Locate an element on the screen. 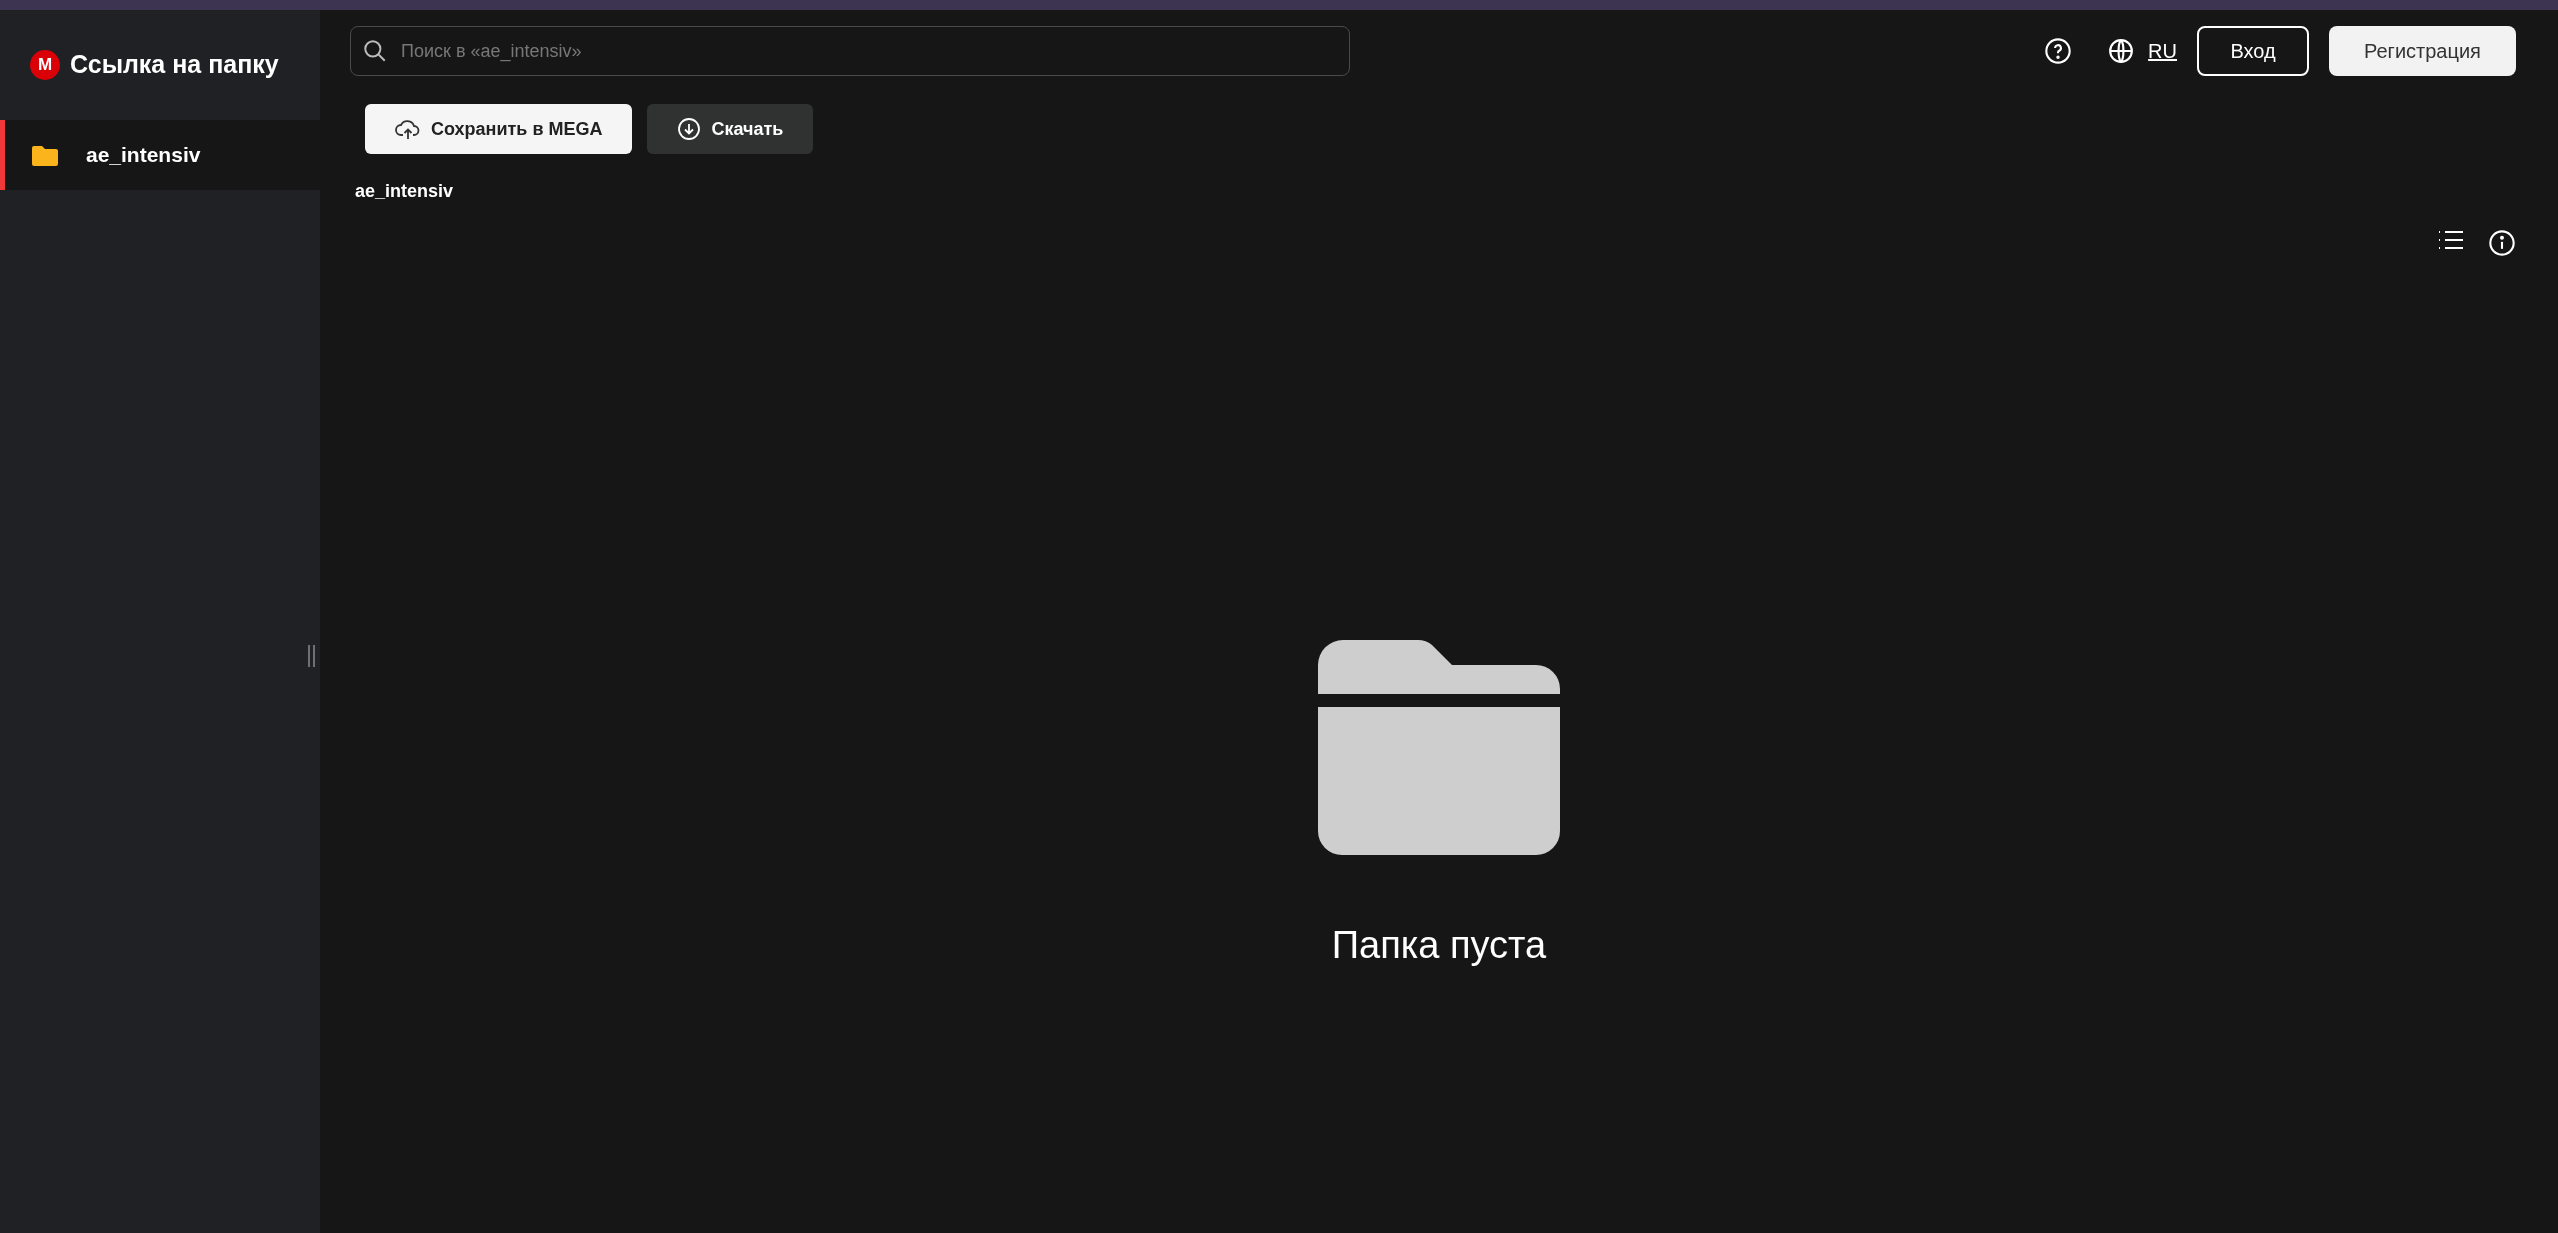 The height and width of the screenshot is (1233, 2558). breadcrumb: ae_intensiv is located at coordinates (404, 191).